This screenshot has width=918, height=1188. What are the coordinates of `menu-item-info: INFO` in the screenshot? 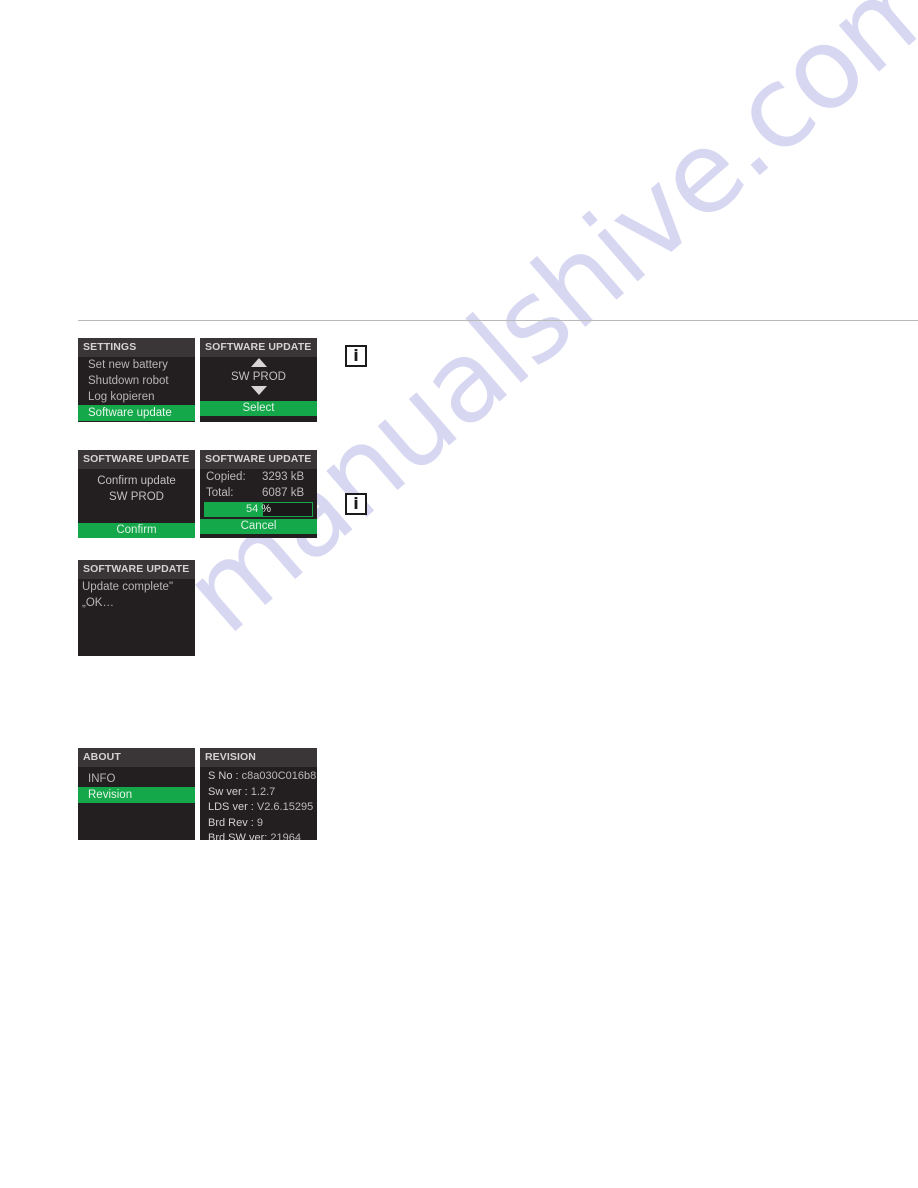 It's located at (136, 779).